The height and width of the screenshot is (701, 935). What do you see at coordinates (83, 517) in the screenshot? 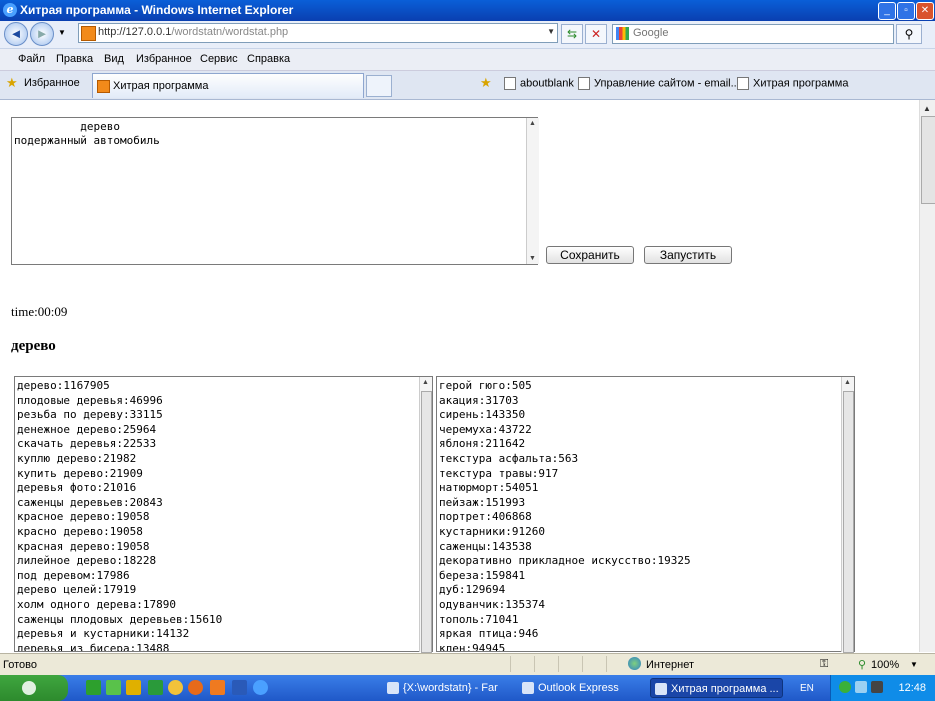
I see `list-item: красное дерево:19058` at bounding box center [83, 517].